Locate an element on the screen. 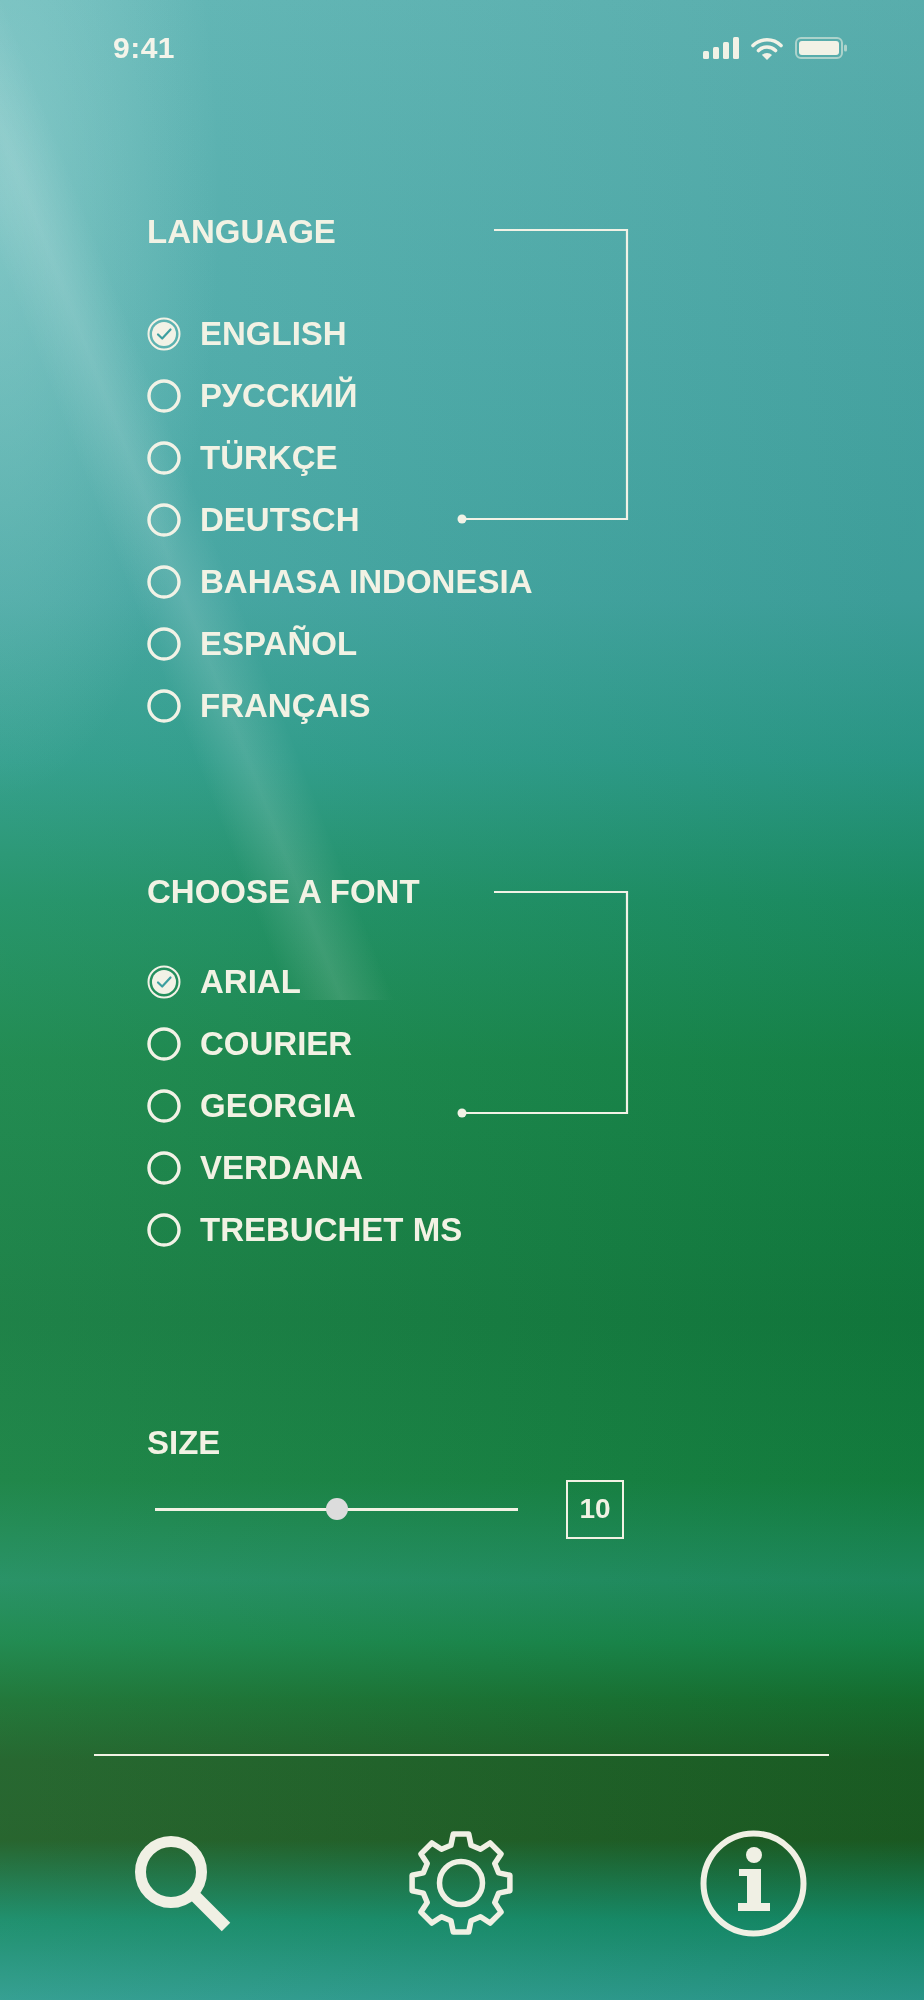 This screenshot has height=2000, width=924. wifi-icon is located at coordinates (767, 48).